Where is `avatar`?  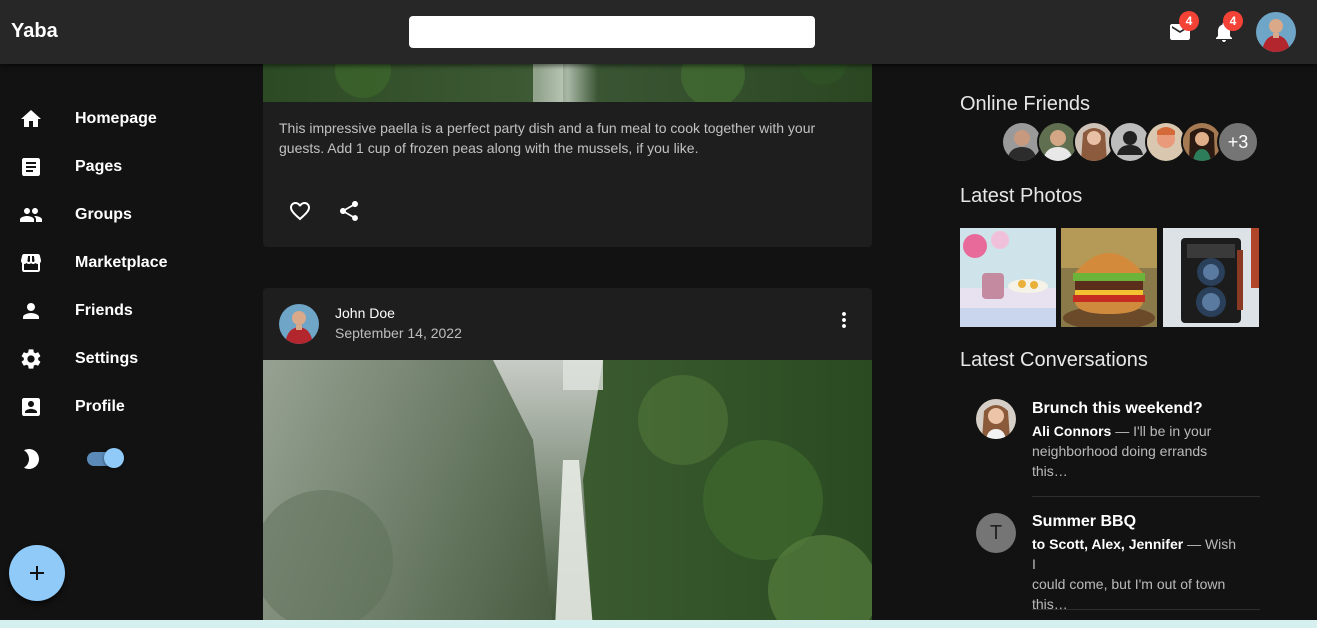
avatar is located at coordinates (299, 324).